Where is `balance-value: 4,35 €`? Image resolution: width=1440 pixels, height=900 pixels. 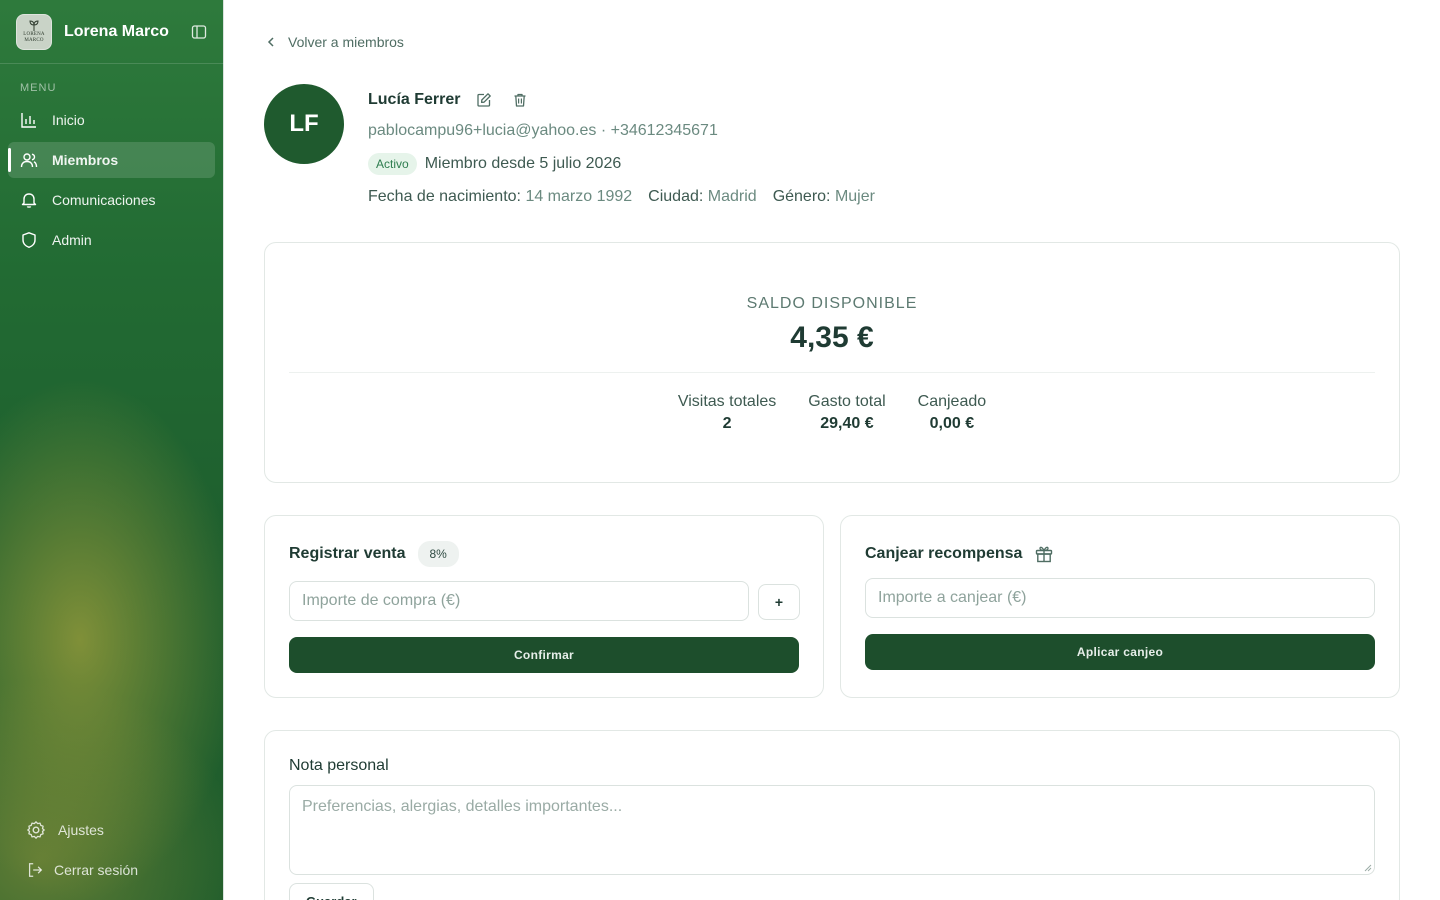 balance-value: 4,35 € is located at coordinates (832, 337).